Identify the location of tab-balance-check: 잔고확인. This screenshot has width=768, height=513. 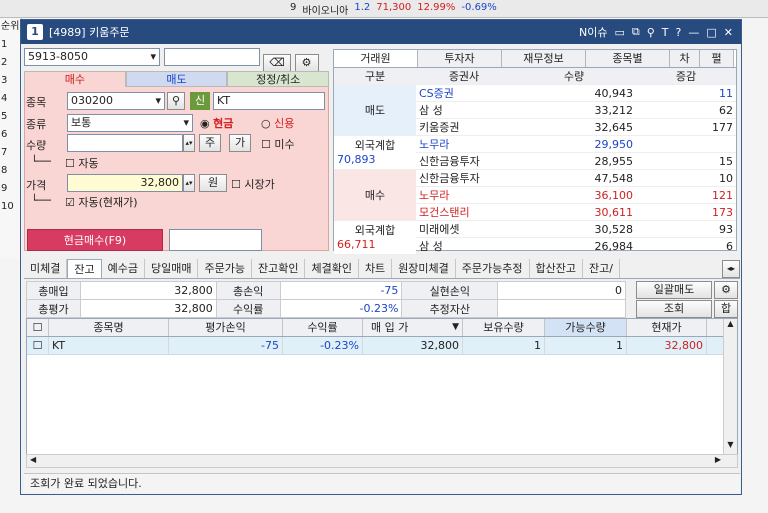
(279, 268).